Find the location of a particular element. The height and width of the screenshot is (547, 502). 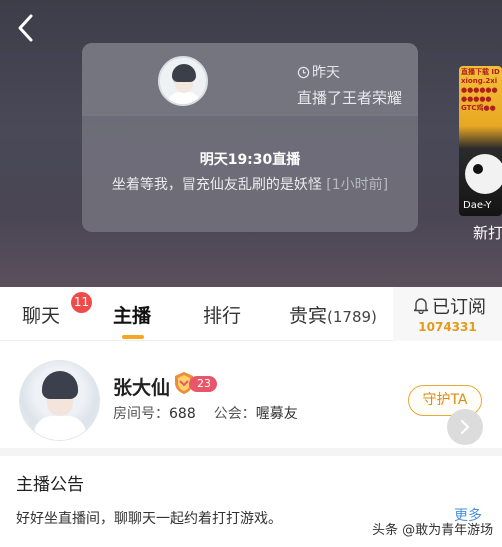

chevron-left-icon is located at coordinates (25, 28).